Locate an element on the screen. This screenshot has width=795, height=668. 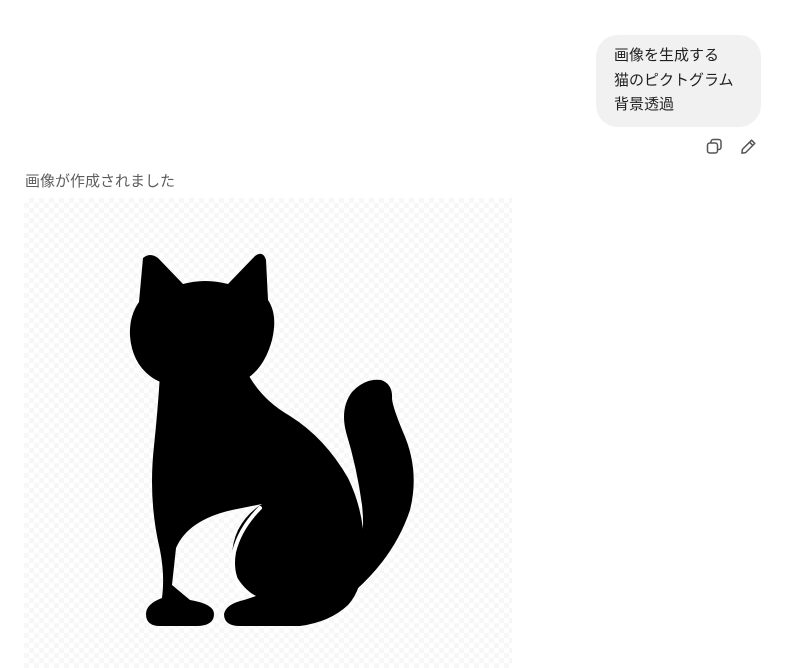
user-message-line-2: 猫のピクトグラム is located at coordinates (674, 79).